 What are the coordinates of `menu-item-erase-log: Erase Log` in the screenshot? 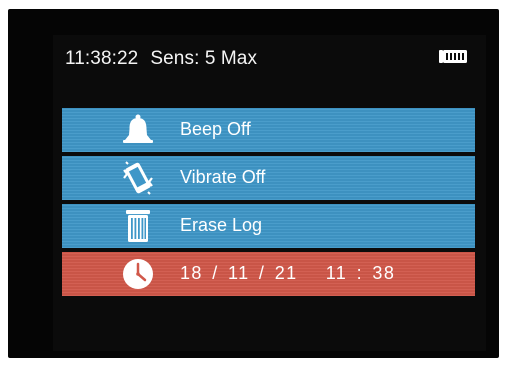 It's located at (268, 226).